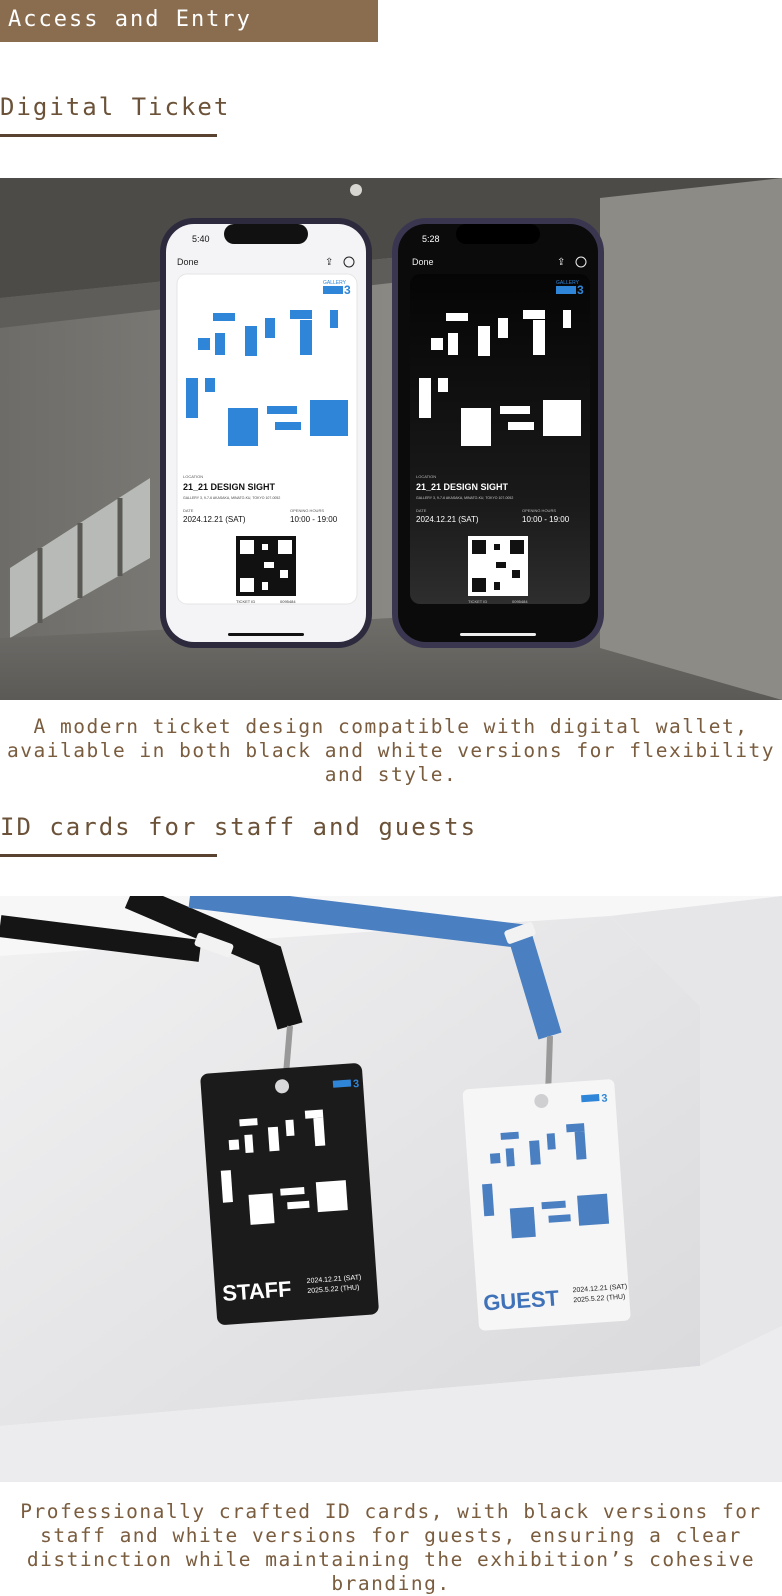 This screenshot has width=782, height=1596. I want to click on section-header-title: Access and Entry, so click(130, 19).